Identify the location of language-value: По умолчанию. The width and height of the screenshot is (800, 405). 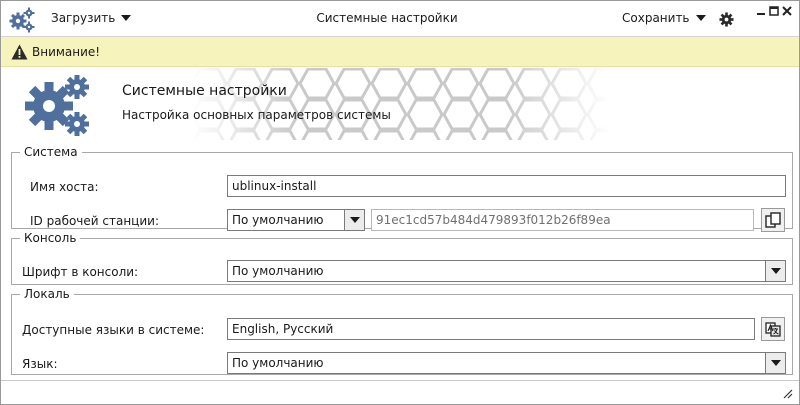
(278, 363).